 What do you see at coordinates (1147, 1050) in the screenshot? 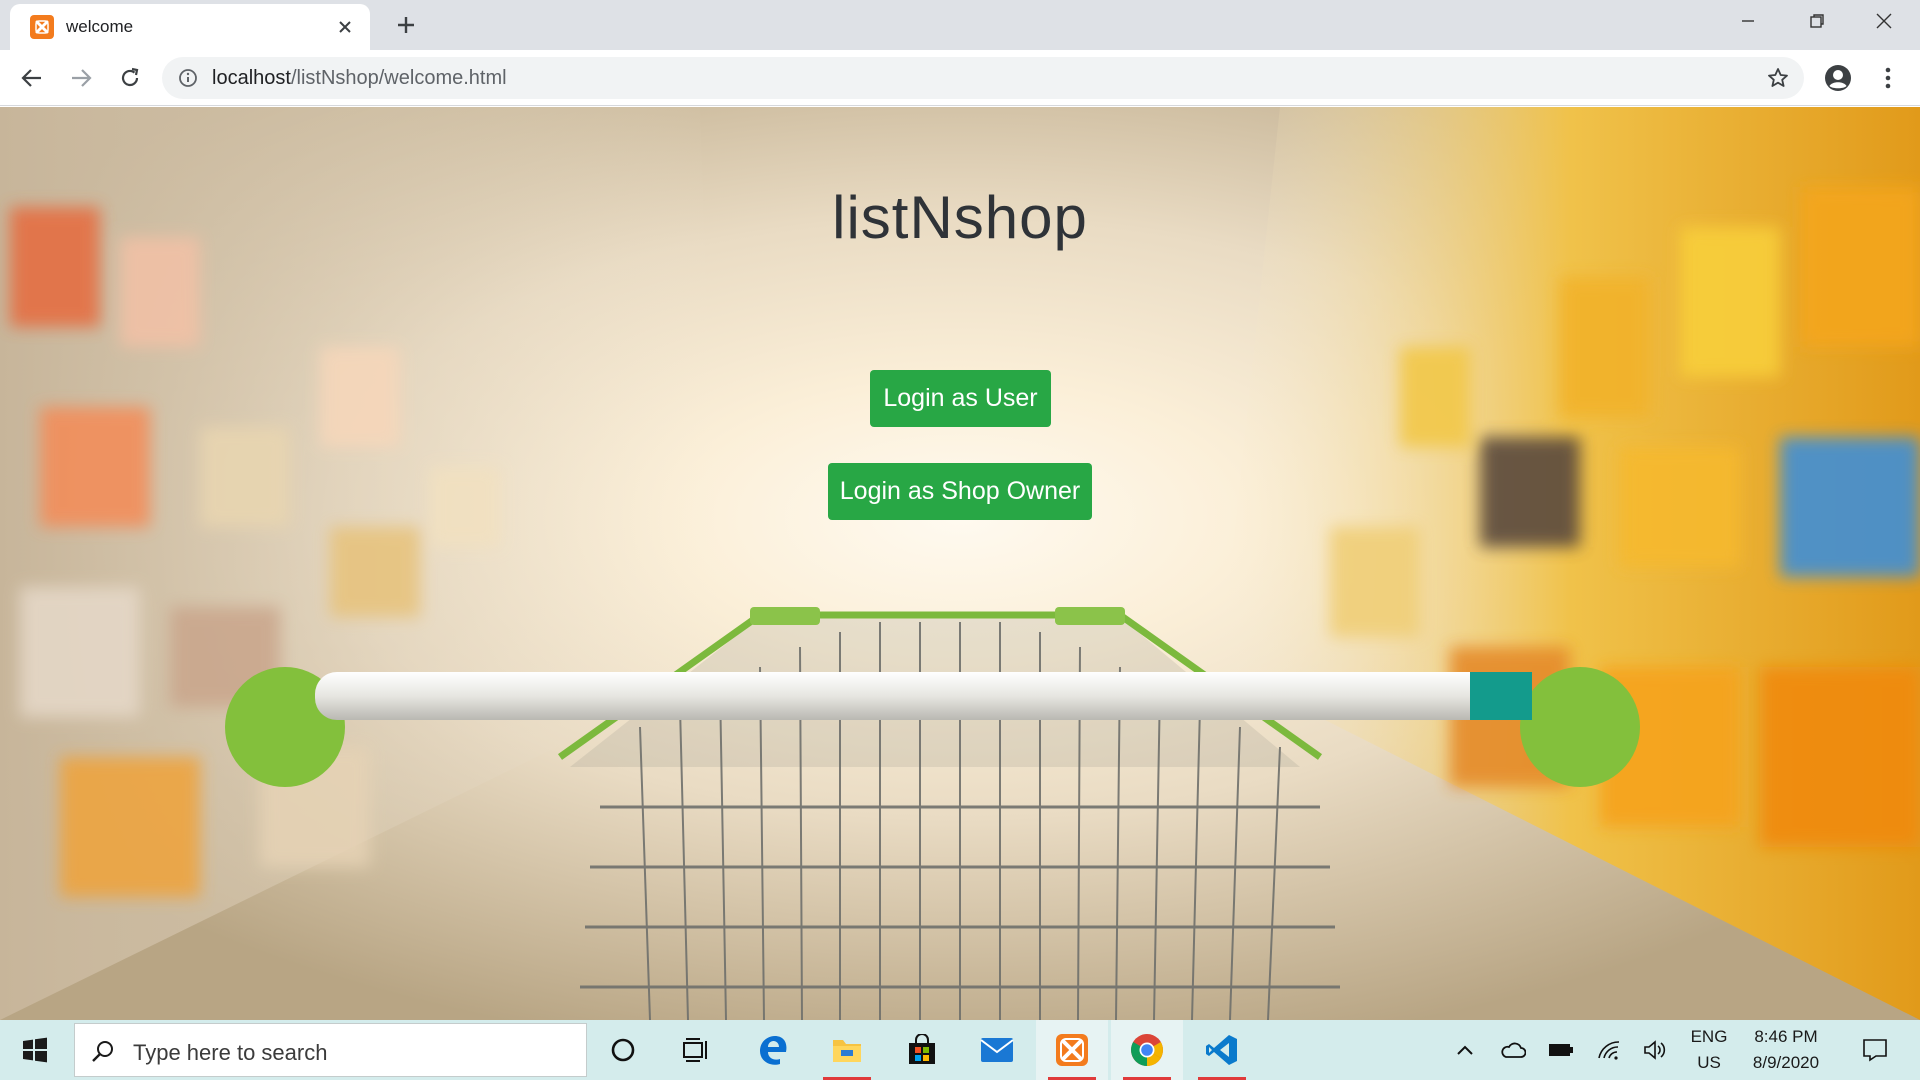
I see `chrome-icon` at bounding box center [1147, 1050].